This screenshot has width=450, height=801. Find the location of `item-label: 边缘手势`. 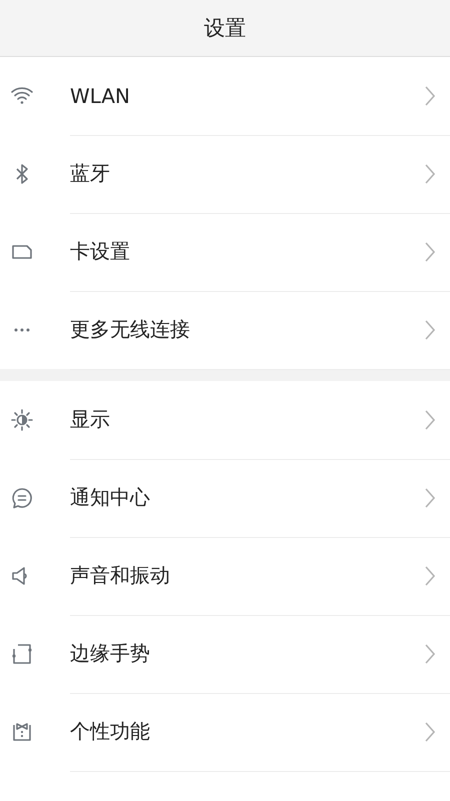

item-label: 边缘手势 is located at coordinates (110, 653).